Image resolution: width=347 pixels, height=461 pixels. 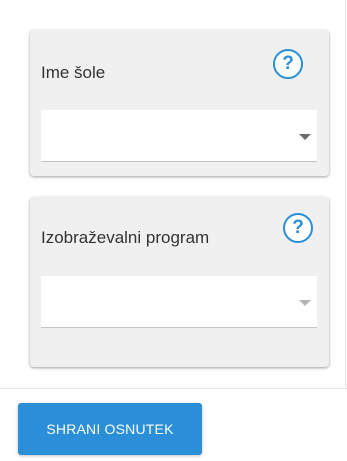 What do you see at coordinates (173, 388) in the screenshot?
I see `footer-divider` at bounding box center [173, 388].